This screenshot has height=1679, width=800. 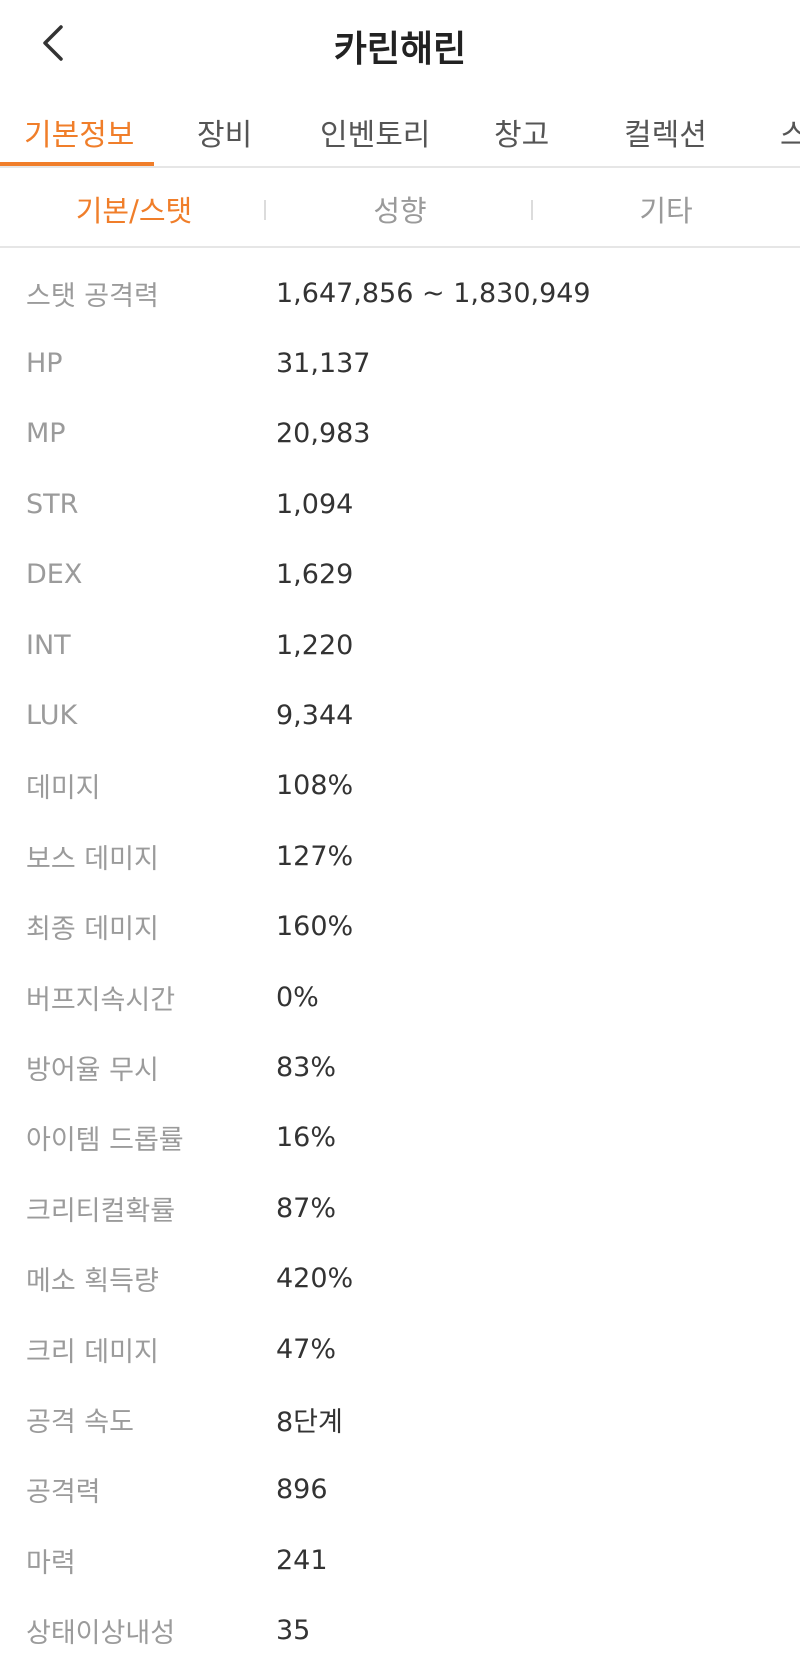 What do you see at coordinates (54, 575) in the screenshot?
I see `stat-label: DEX` at bounding box center [54, 575].